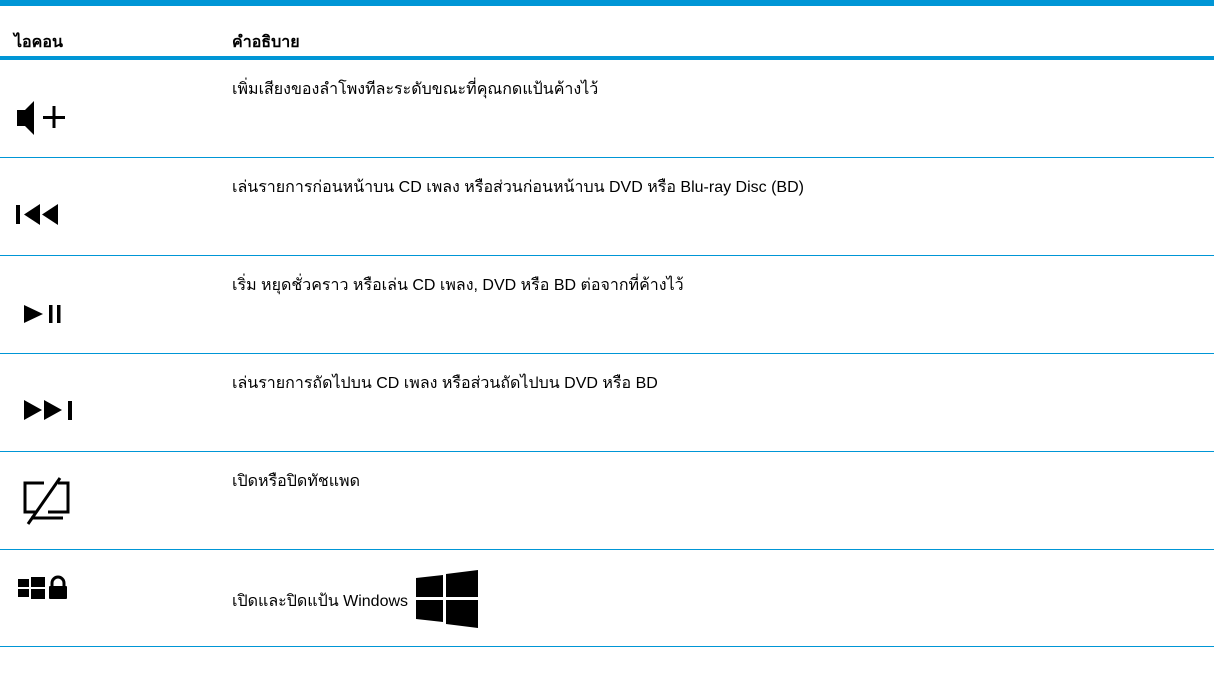 The width and height of the screenshot is (1214, 674). I want to click on play-pause-icon, so click(59, 304).